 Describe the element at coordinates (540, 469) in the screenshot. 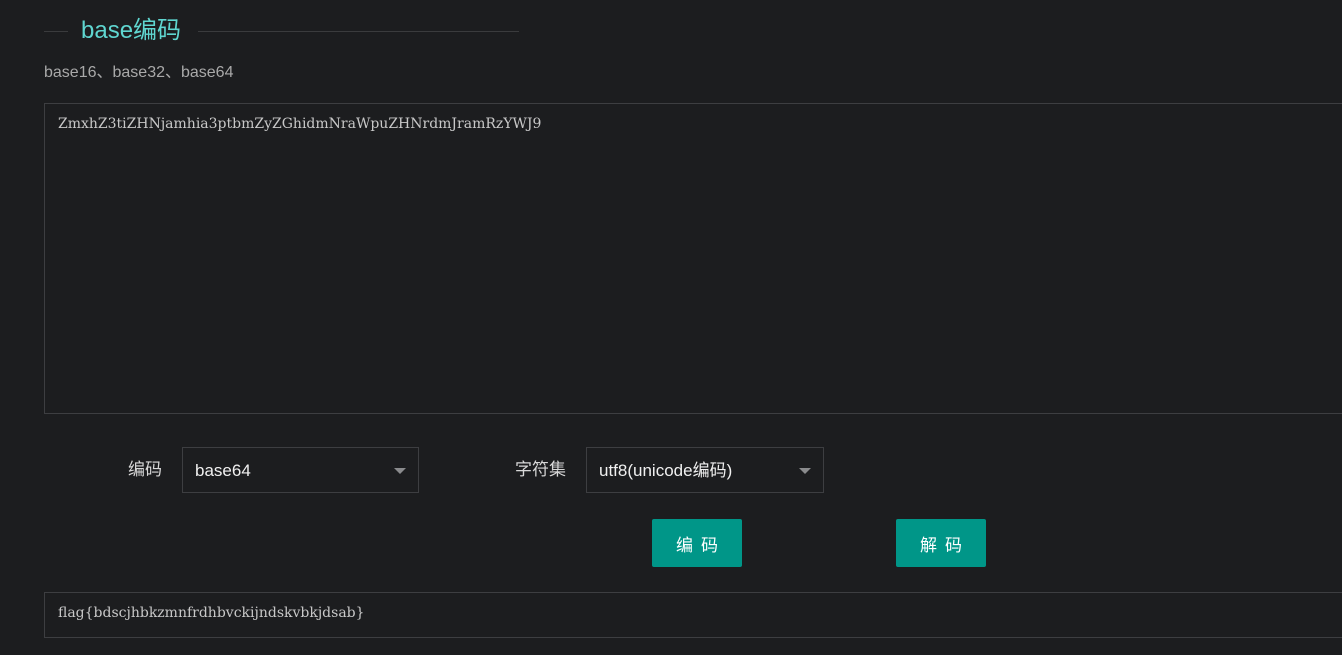

I see `charset-label: 字符集` at that location.